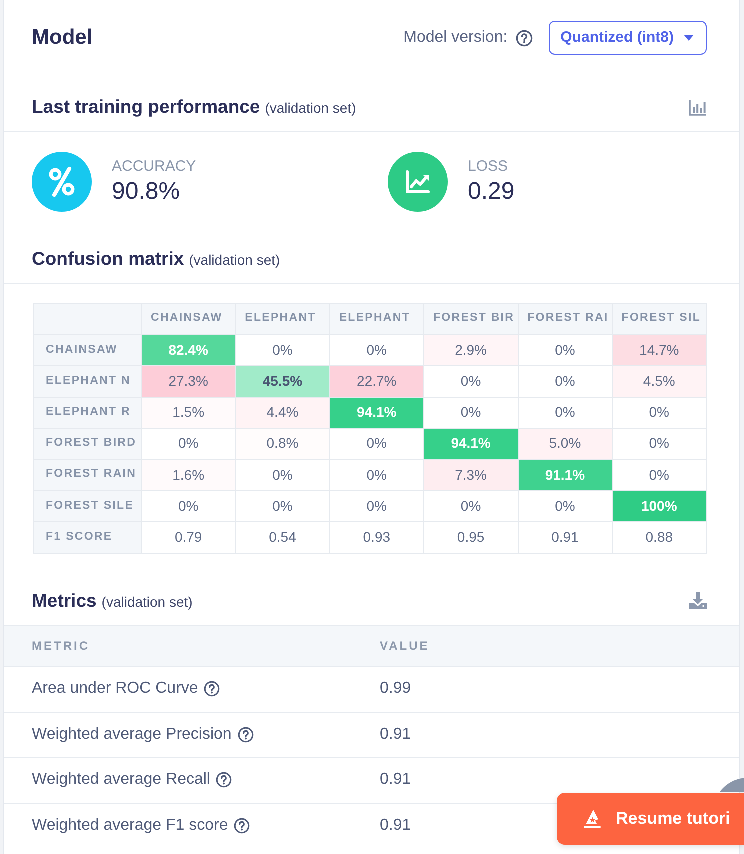  Describe the element at coordinates (283, 412) in the screenshot. I see `matrix-cell: 4.4%` at that location.